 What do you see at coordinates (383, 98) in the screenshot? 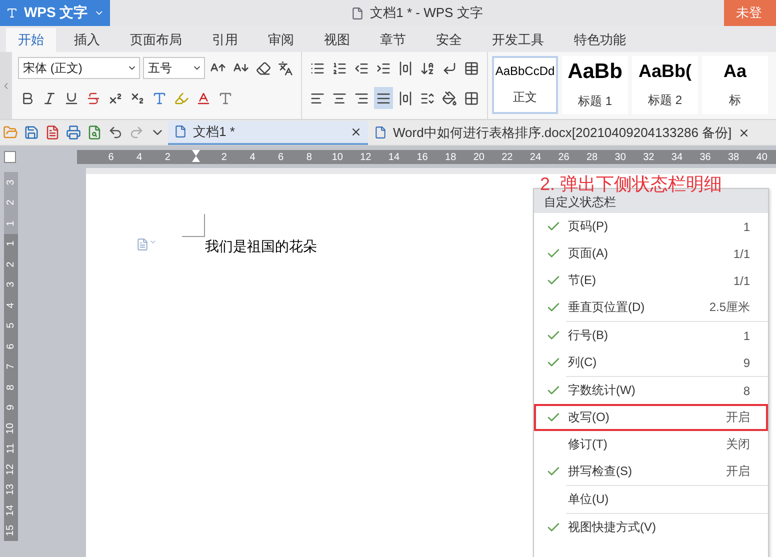
I see `justify-icon` at bounding box center [383, 98].